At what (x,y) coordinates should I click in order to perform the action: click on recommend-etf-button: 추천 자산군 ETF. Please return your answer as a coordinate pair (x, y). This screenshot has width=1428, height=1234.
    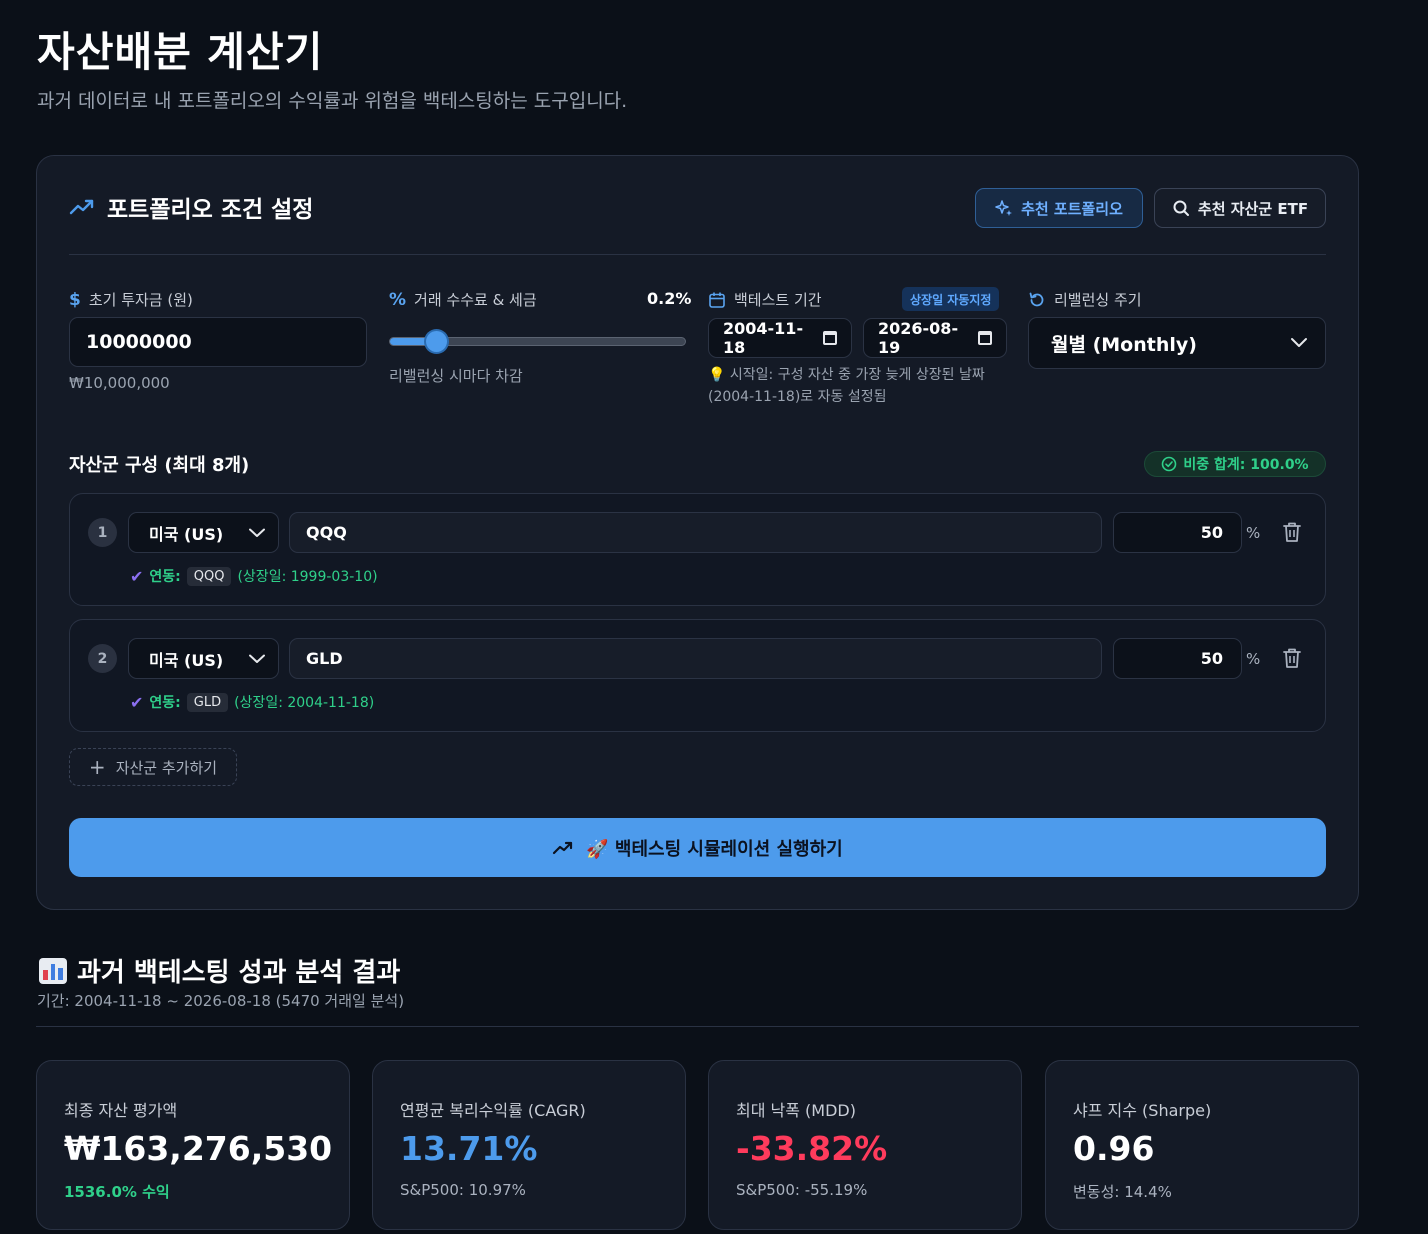
    Looking at the image, I should click on (1240, 208).